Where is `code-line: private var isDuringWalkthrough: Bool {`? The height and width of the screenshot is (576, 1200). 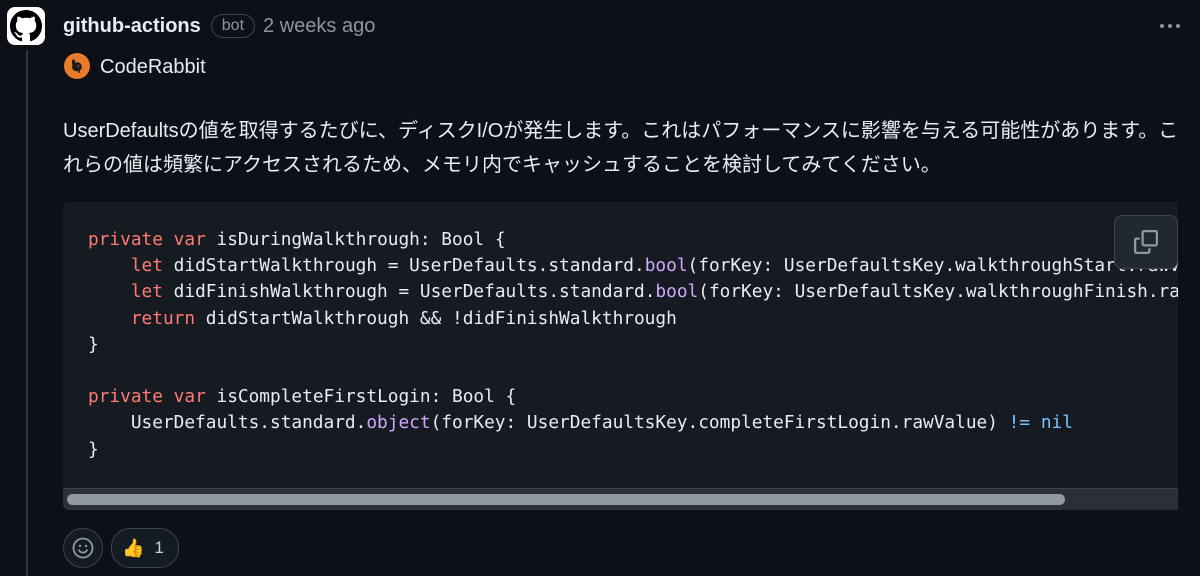 code-line: private var isDuringWalkthrough: Bool { is located at coordinates (297, 239).